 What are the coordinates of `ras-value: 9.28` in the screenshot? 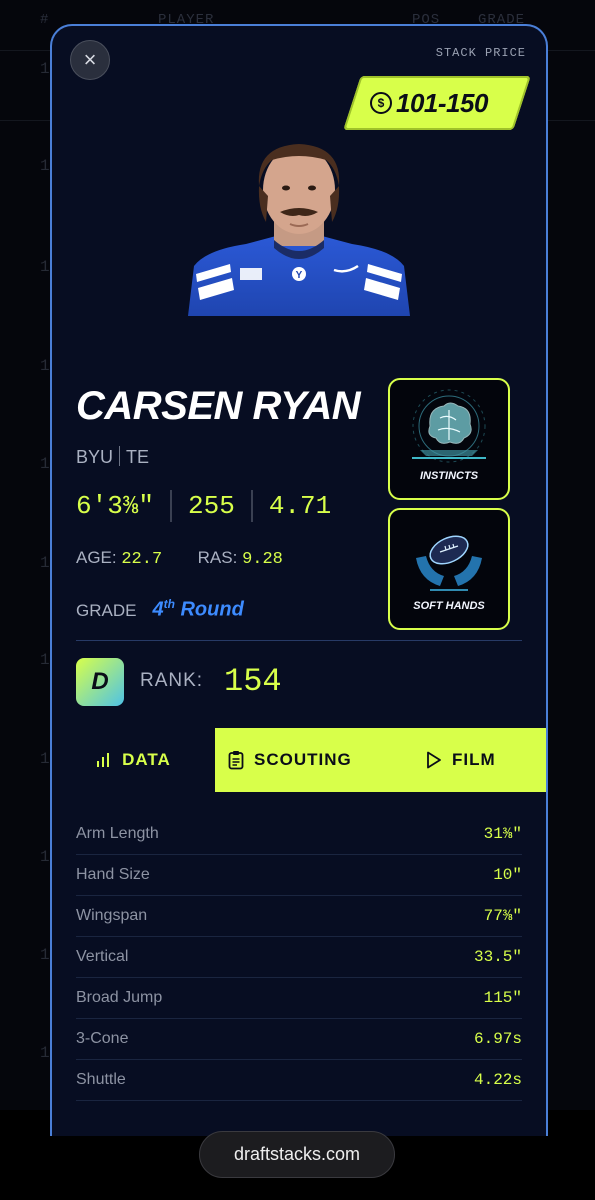 It's located at (262, 559).